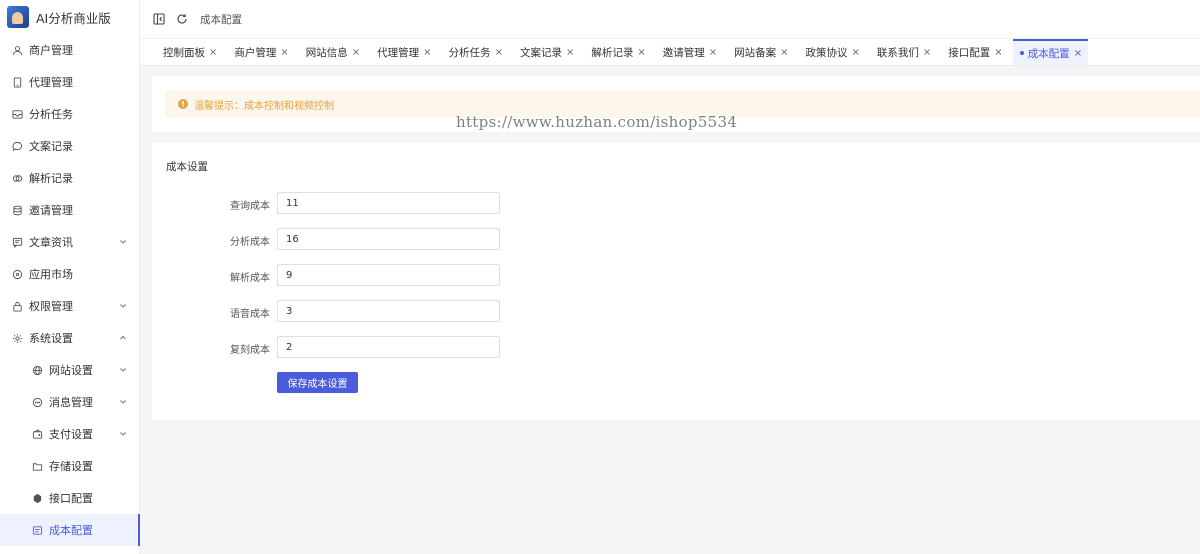  I want to click on sidebar-item-label: 系统设置, so click(51, 338).